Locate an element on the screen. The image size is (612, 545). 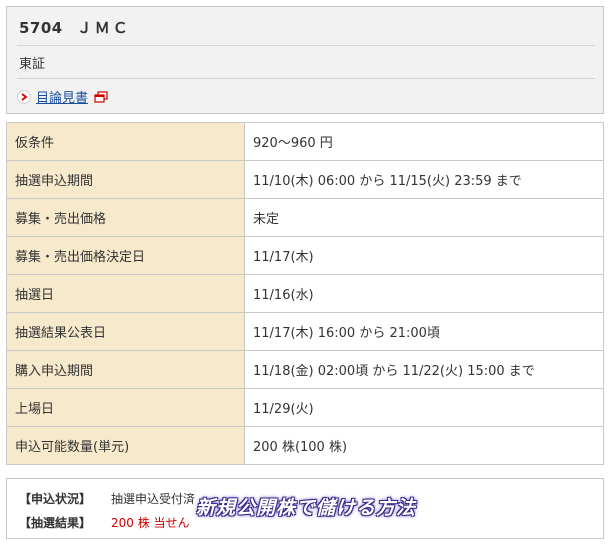
application-status-row: 【申込状況】 抽選申込受付済 is located at coordinates (107, 498).